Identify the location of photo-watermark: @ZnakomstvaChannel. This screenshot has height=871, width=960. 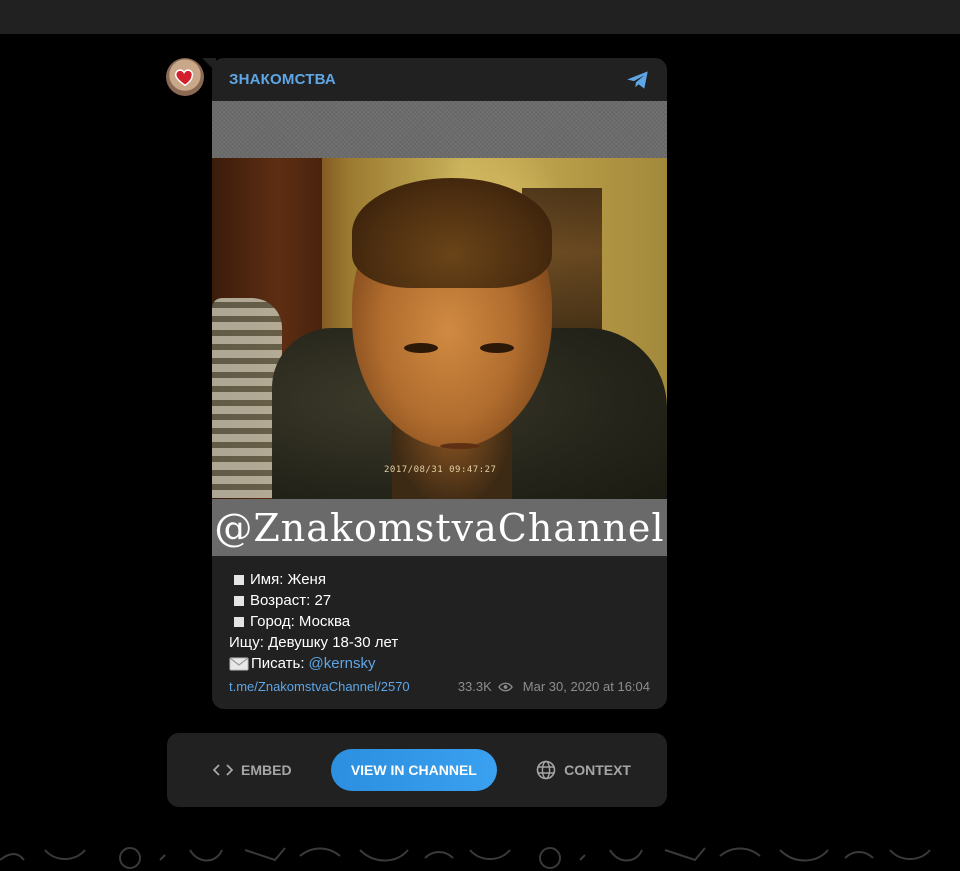
(439, 527).